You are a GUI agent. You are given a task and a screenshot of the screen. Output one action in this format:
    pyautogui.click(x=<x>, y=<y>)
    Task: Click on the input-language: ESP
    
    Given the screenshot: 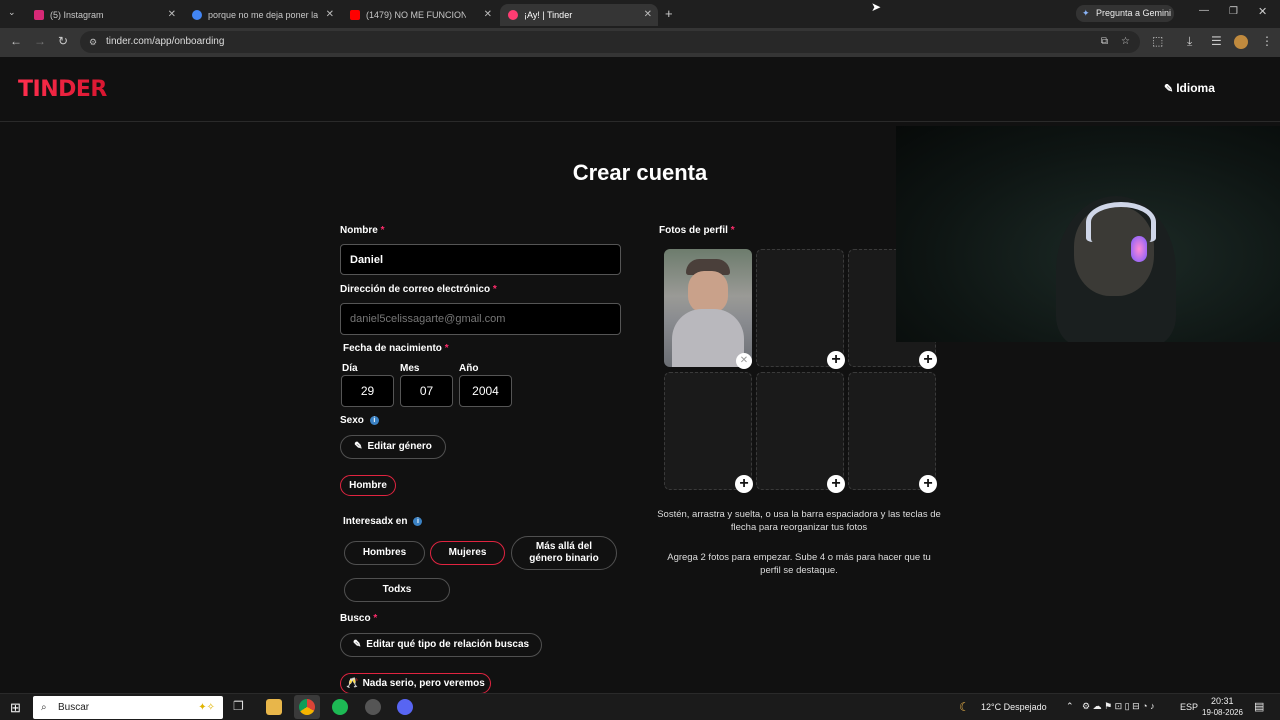 What is the action you would take?
    pyautogui.click(x=1189, y=707)
    